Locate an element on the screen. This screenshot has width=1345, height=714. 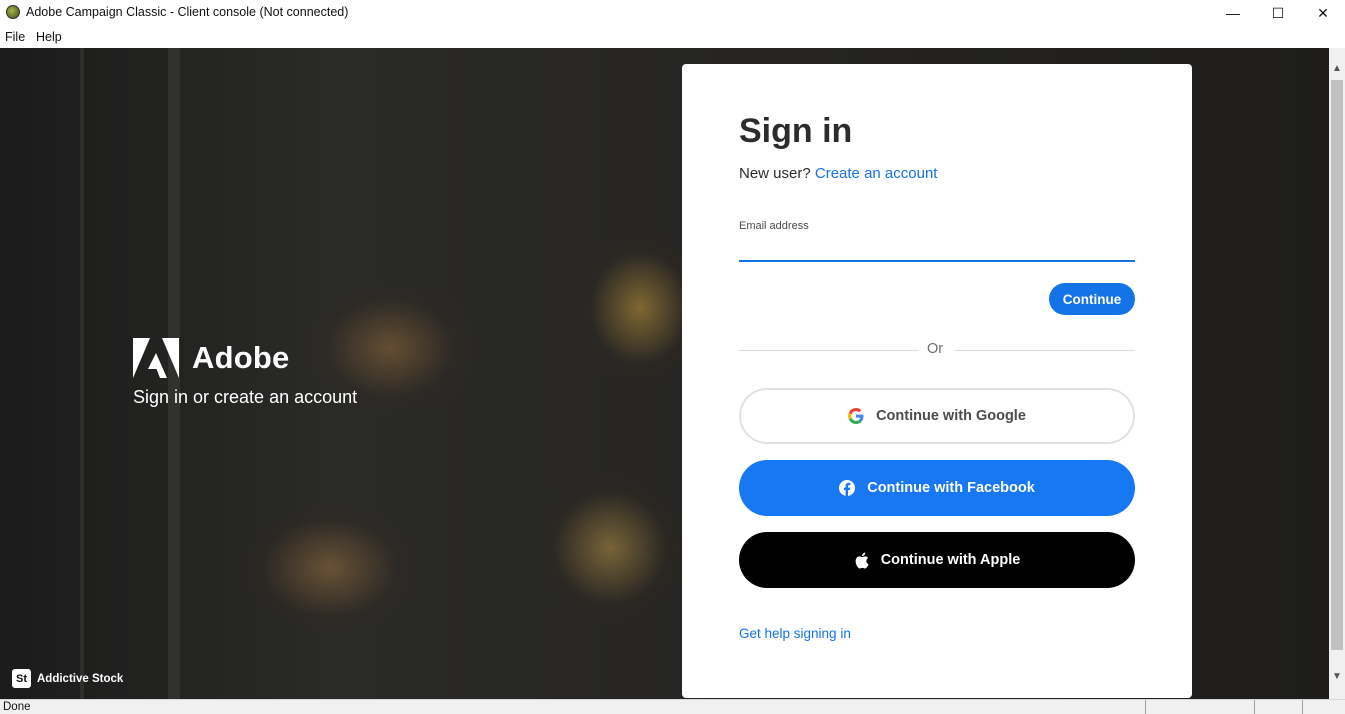
email-field is located at coordinates (937, 251).